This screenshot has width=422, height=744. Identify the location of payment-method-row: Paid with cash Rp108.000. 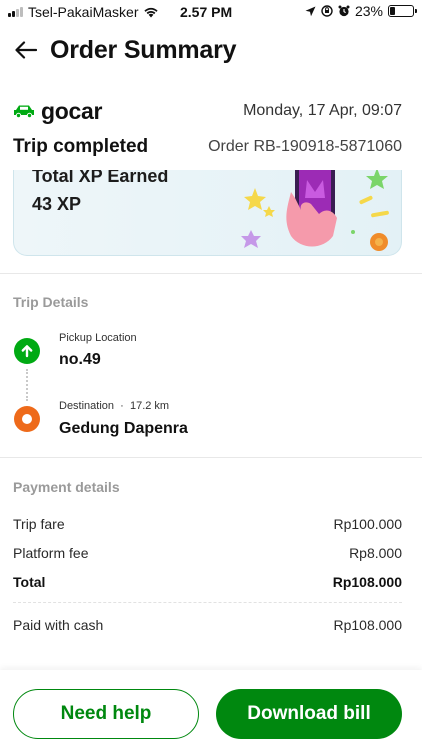
(207, 625).